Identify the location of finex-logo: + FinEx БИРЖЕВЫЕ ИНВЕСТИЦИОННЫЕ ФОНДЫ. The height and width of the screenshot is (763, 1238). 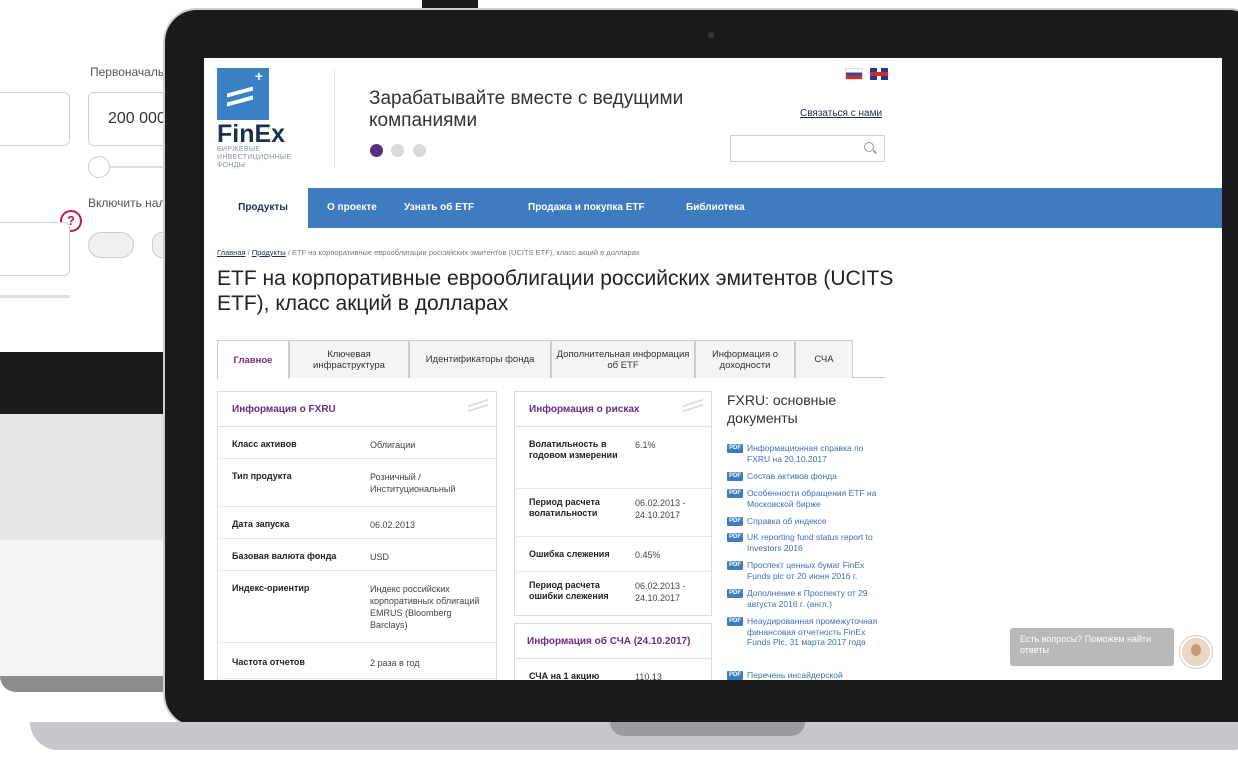
(262, 119).